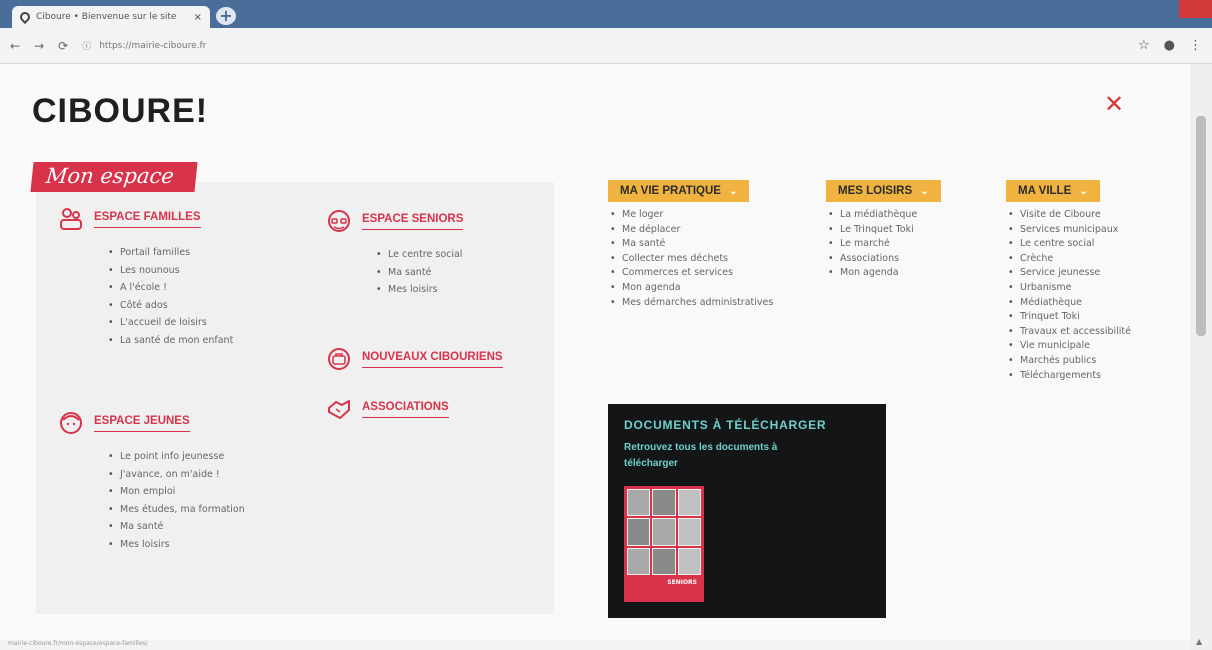 This screenshot has height=650, width=1212. What do you see at coordinates (1128, 9) in the screenshot?
I see `minimize-button` at bounding box center [1128, 9].